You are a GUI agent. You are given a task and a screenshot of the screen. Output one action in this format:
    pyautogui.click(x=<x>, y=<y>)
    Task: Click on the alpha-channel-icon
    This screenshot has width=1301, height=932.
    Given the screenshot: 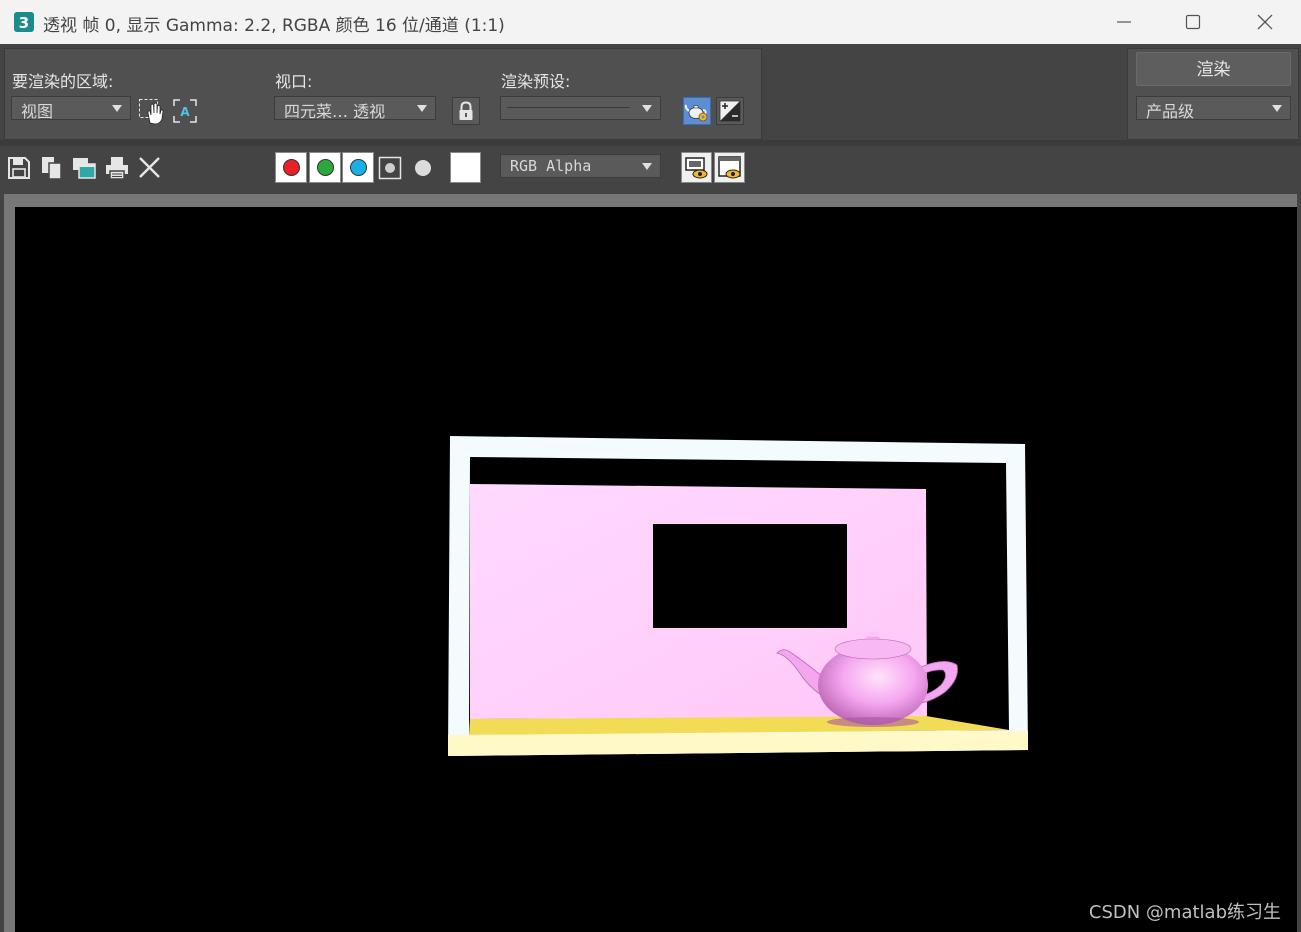 What is the action you would take?
    pyautogui.click(x=390, y=168)
    